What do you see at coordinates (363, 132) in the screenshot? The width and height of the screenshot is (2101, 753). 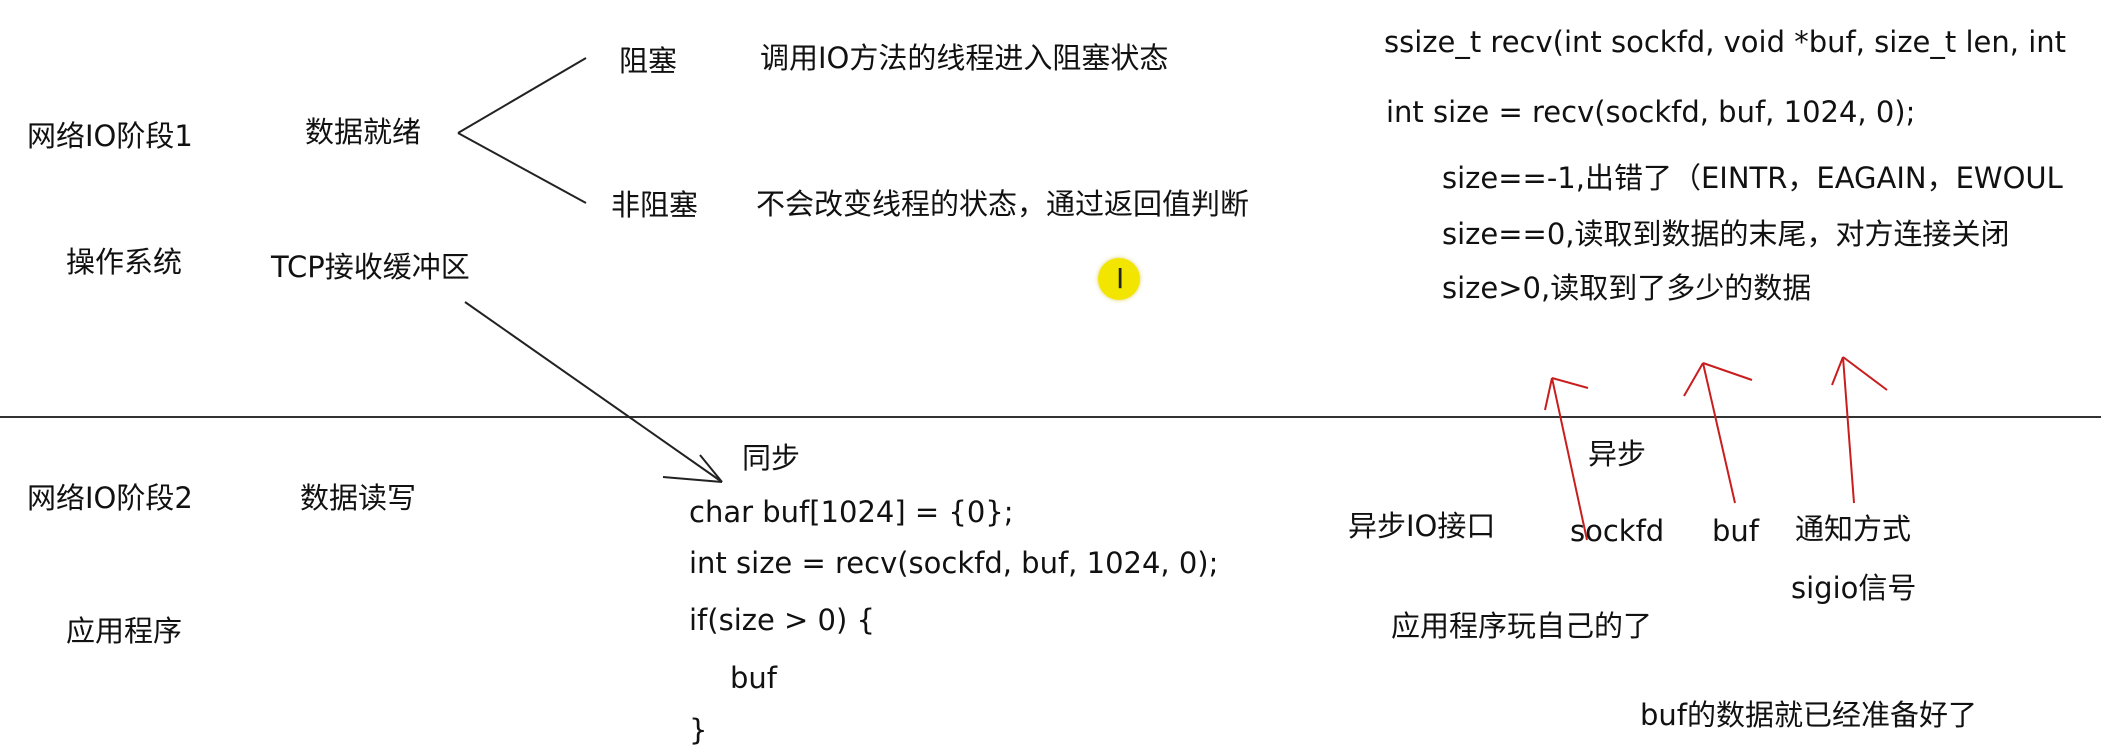 I see `data-ready-label: 数据就绪` at bounding box center [363, 132].